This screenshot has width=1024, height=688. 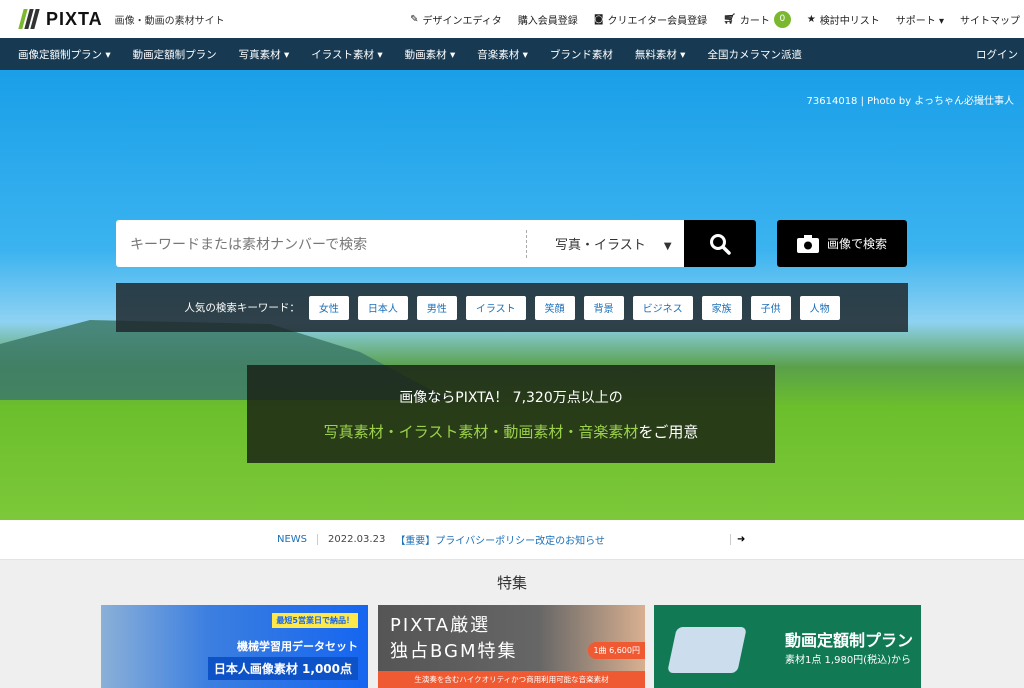 What do you see at coordinates (353, 432) in the screenshot?
I see `msg-photo: 写真素材` at bounding box center [353, 432].